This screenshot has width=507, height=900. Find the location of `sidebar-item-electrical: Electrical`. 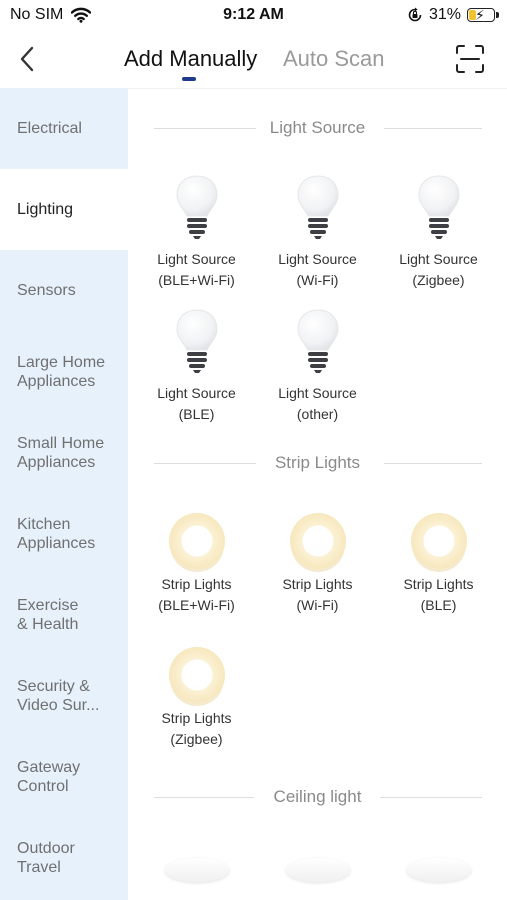

sidebar-item-electrical: Electrical is located at coordinates (64, 128).